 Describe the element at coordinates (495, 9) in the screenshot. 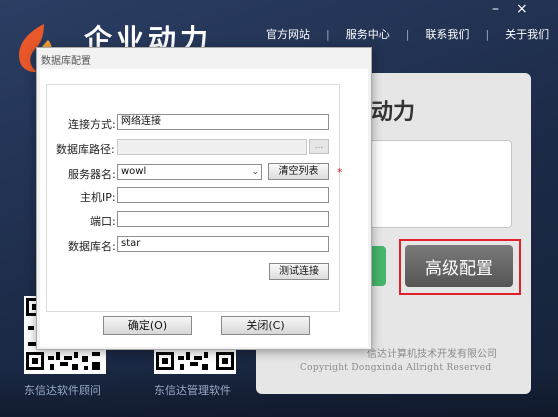

I see `minimize-button: –` at that location.